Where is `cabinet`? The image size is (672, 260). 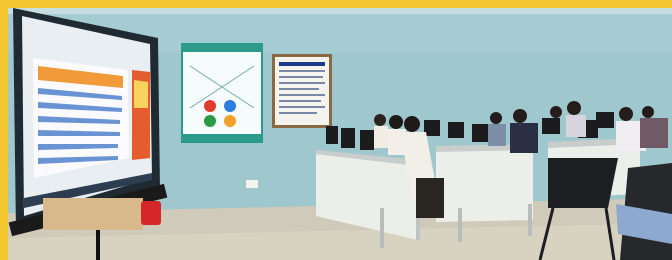
cabinet is located at coordinates (93, 214).